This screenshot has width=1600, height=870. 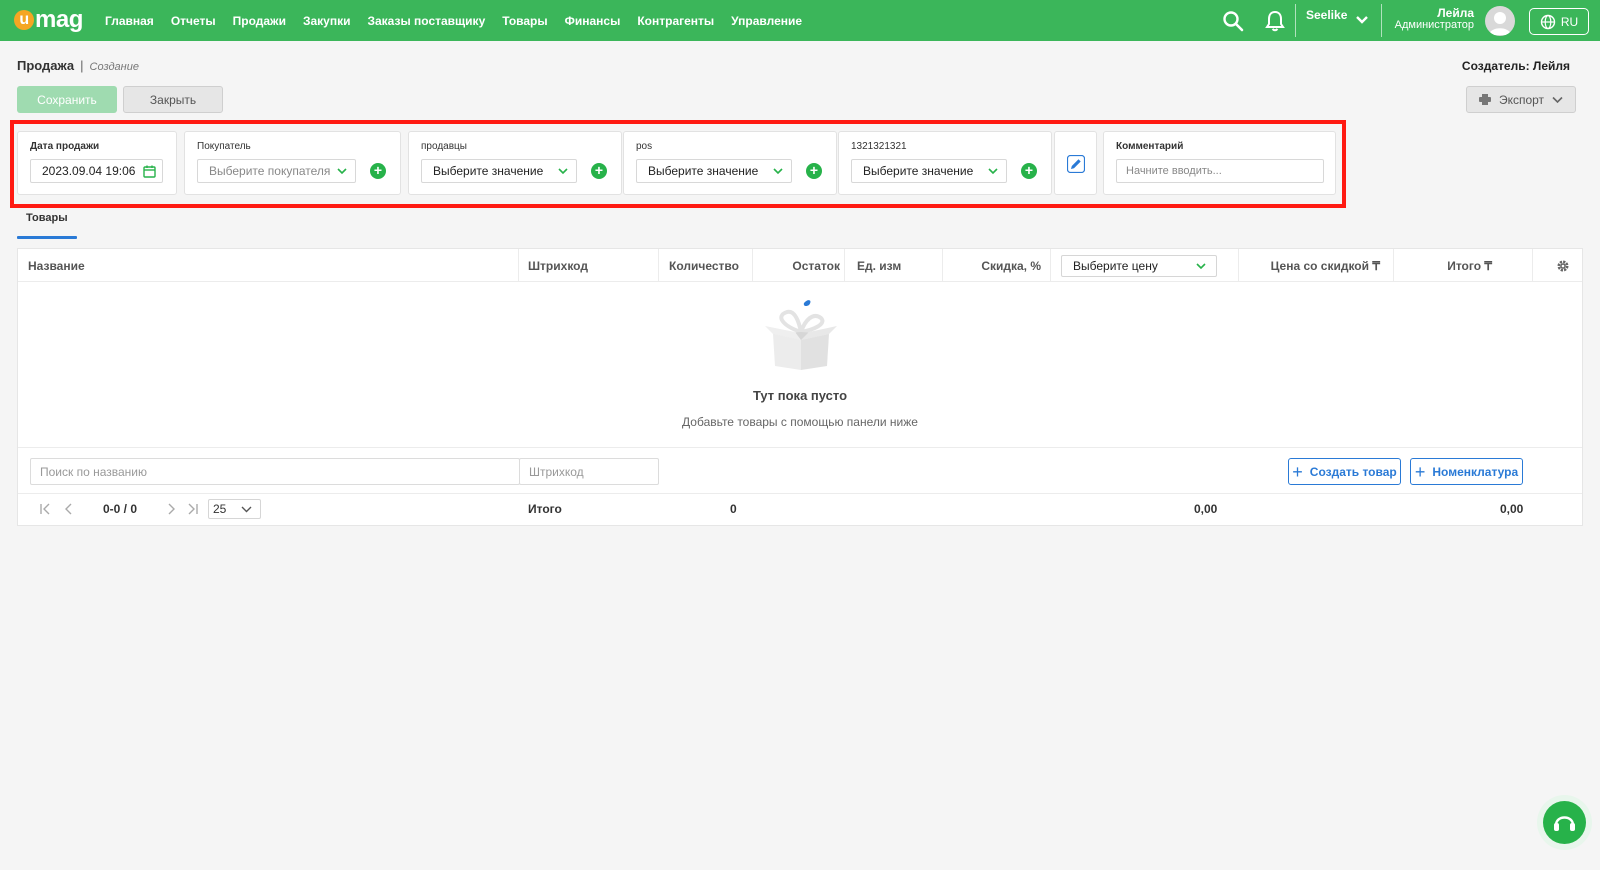 What do you see at coordinates (224, 146) in the screenshot?
I see `buyer-label: Покупатель` at bounding box center [224, 146].